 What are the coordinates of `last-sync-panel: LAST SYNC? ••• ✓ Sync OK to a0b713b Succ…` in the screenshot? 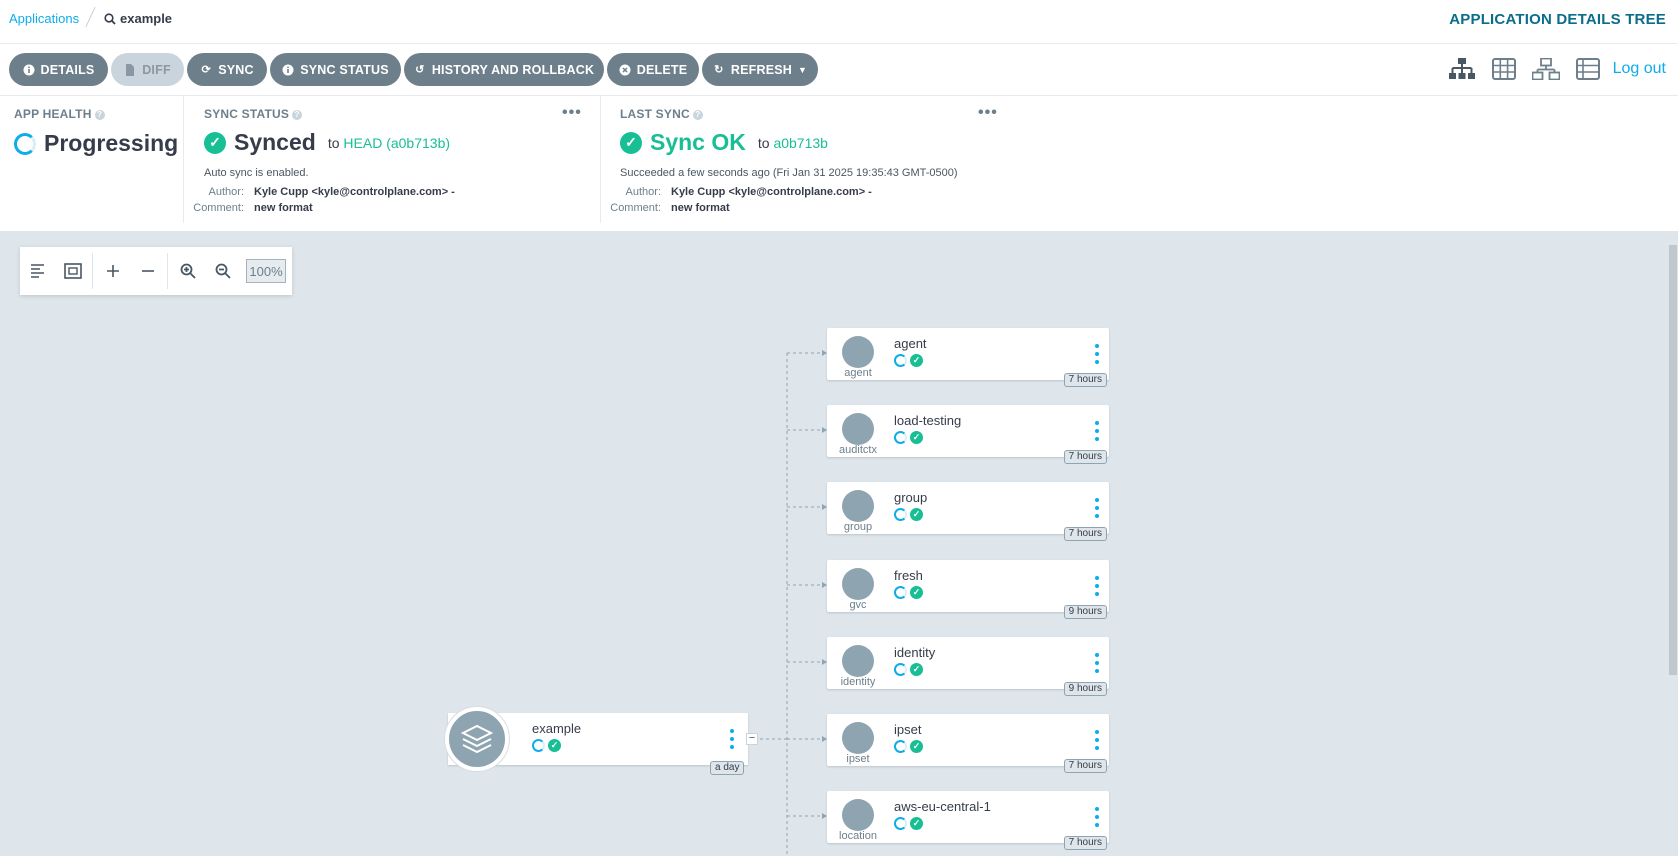 It's located at (801, 159).